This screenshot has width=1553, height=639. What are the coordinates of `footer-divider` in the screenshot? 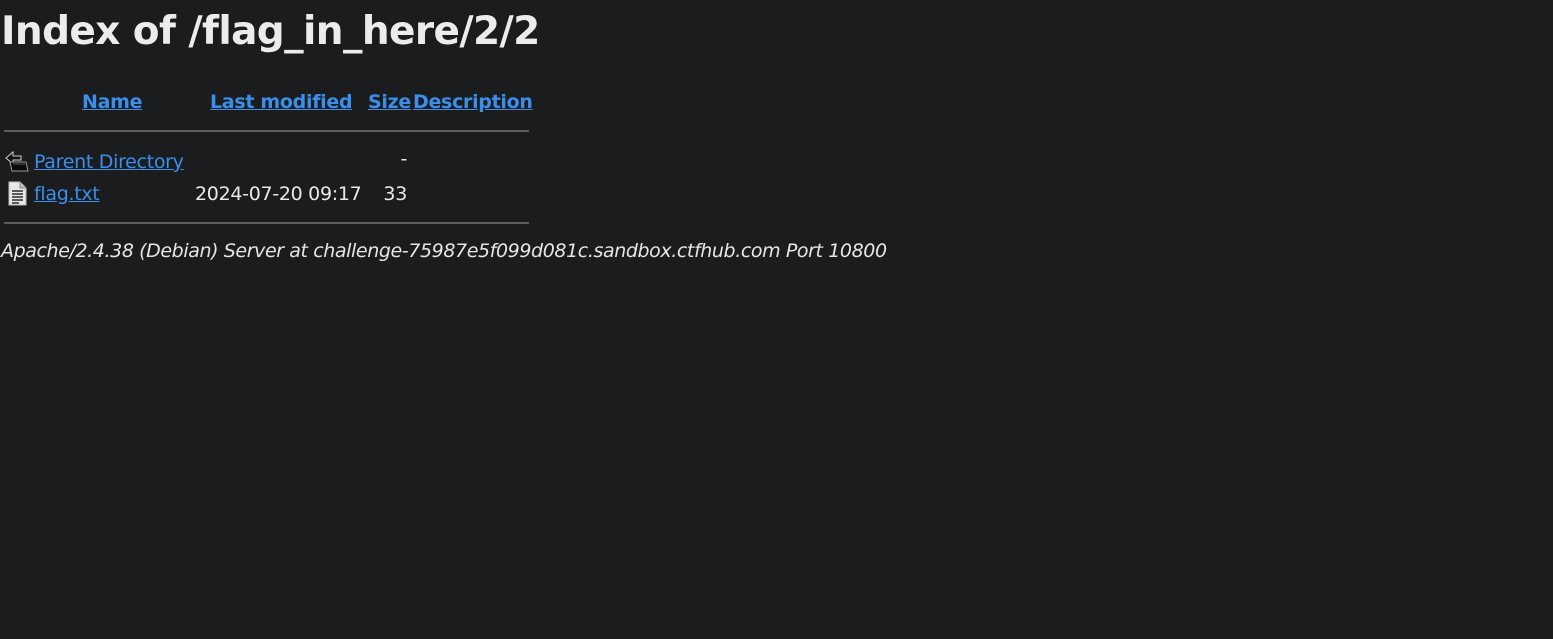 It's located at (266, 223).